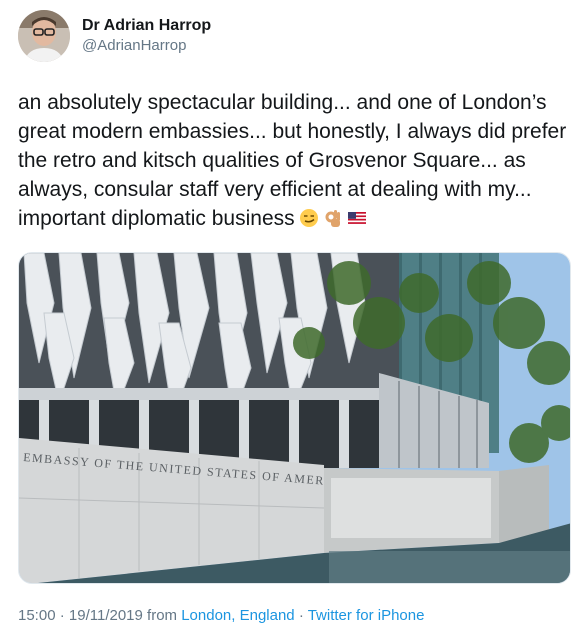 The image size is (588, 640). I want to click on display-name: Dr Adrian Harrop, so click(146, 26).